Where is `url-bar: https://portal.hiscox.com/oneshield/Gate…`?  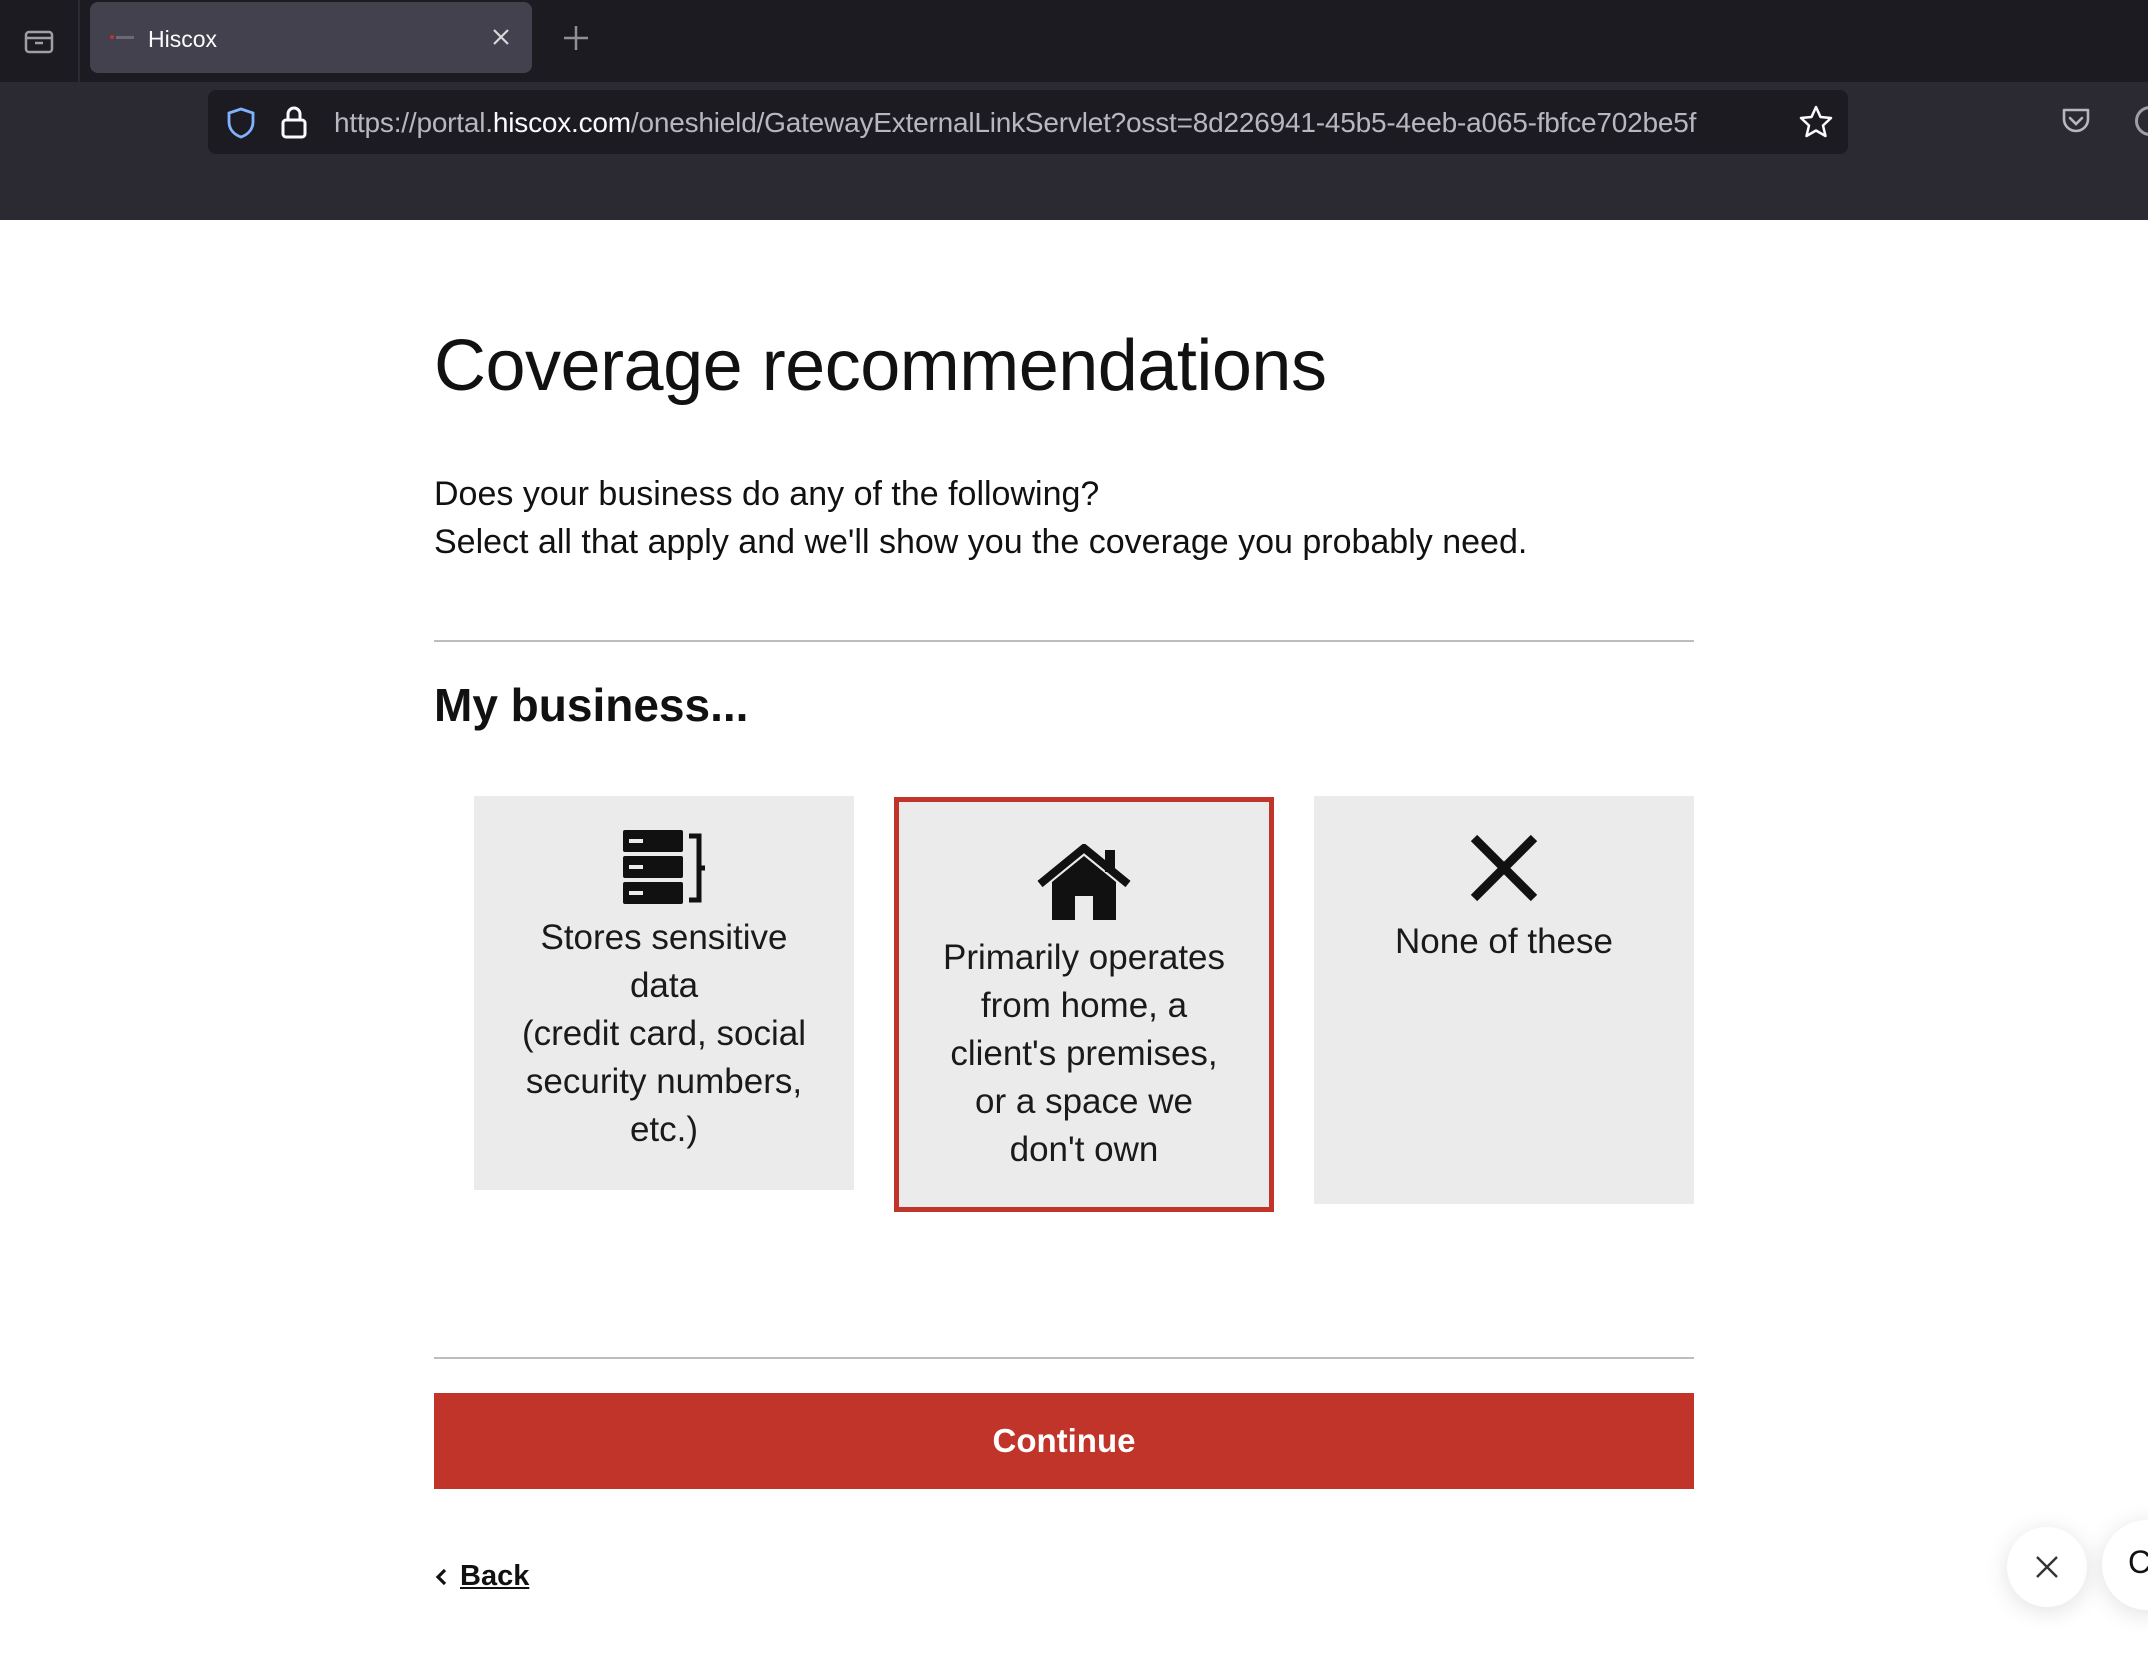 url-bar: https://portal.hiscox.com/oneshield/Gate… is located at coordinates (1028, 122).